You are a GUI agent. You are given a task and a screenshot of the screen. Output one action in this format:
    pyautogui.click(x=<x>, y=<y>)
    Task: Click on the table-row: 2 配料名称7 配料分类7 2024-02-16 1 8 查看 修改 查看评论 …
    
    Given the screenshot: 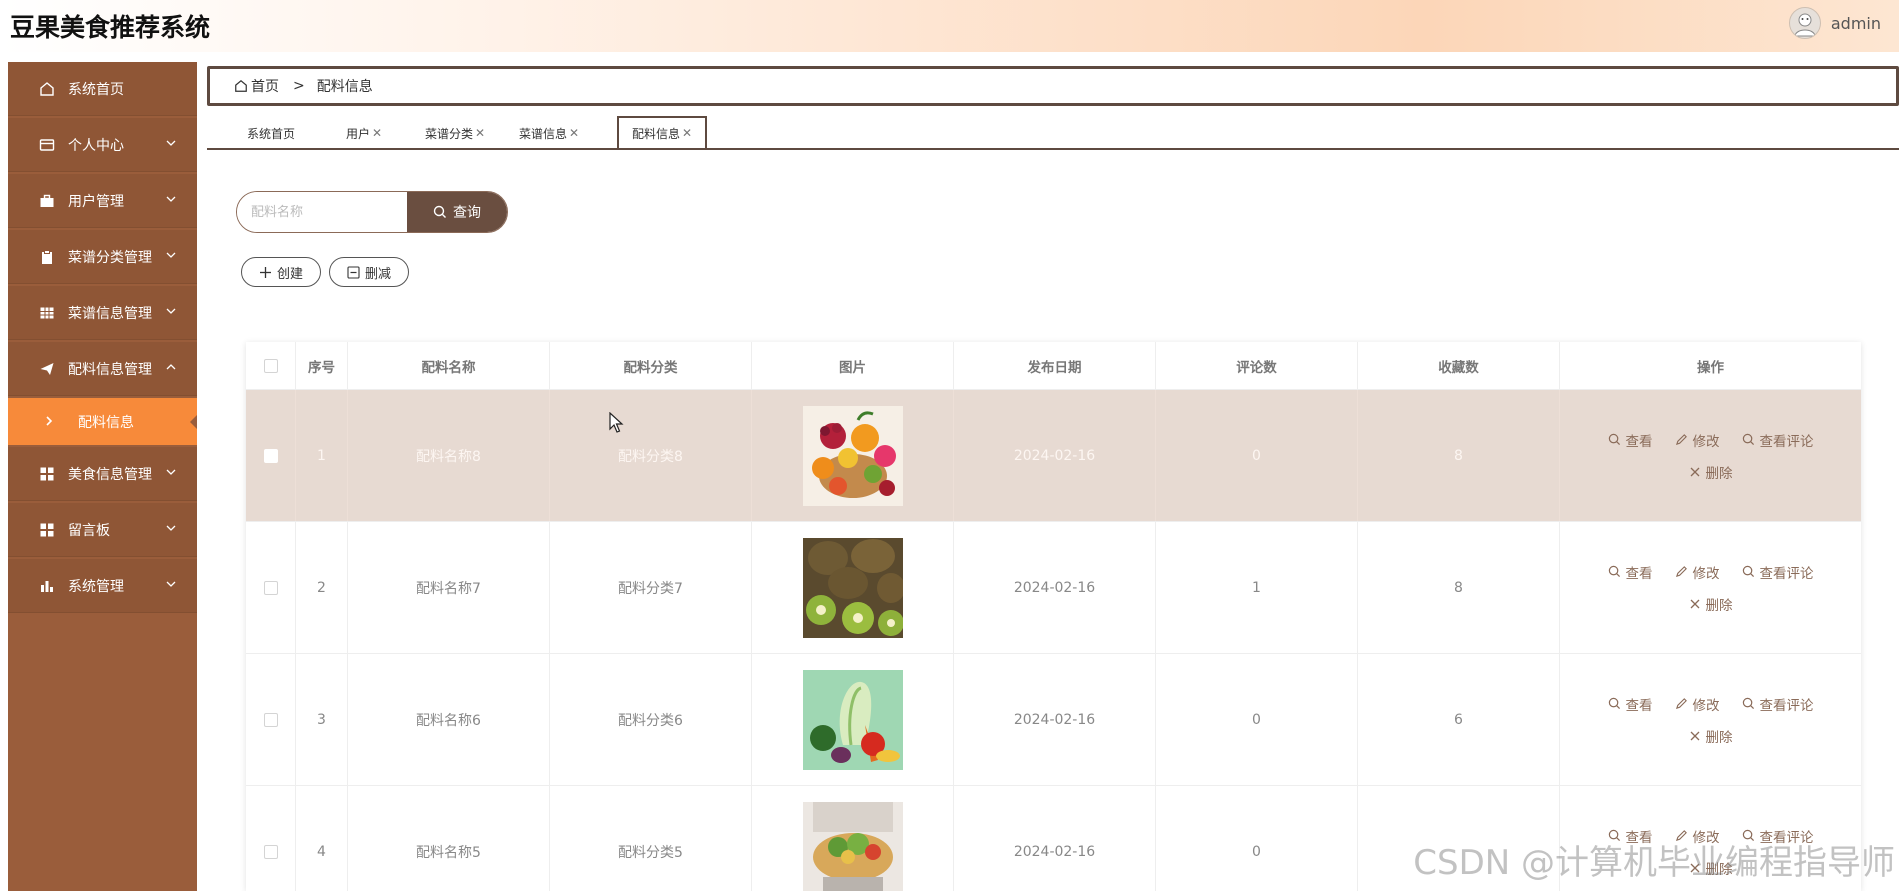 What is the action you would take?
    pyautogui.click(x=1053, y=588)
    